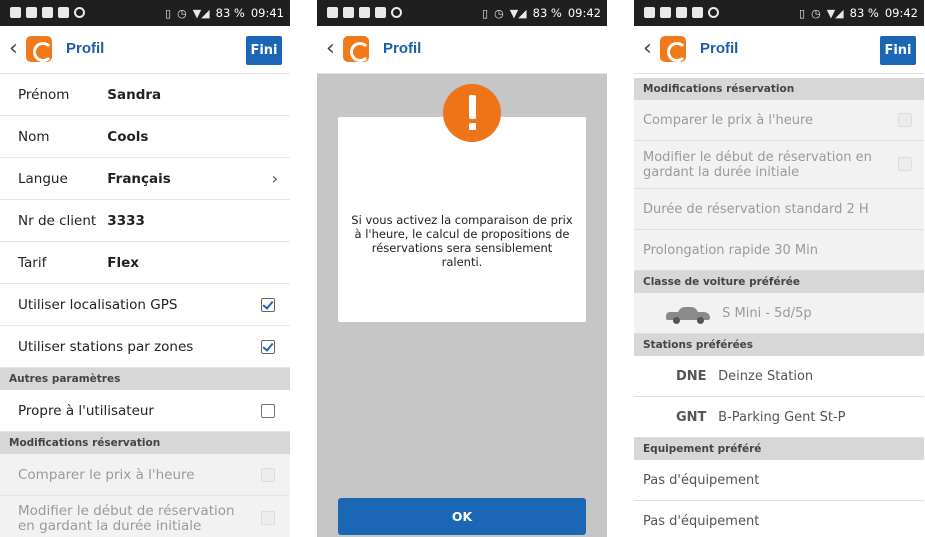  I want to click on station-name: B-Parking Gent St-P, so click(782, 417).